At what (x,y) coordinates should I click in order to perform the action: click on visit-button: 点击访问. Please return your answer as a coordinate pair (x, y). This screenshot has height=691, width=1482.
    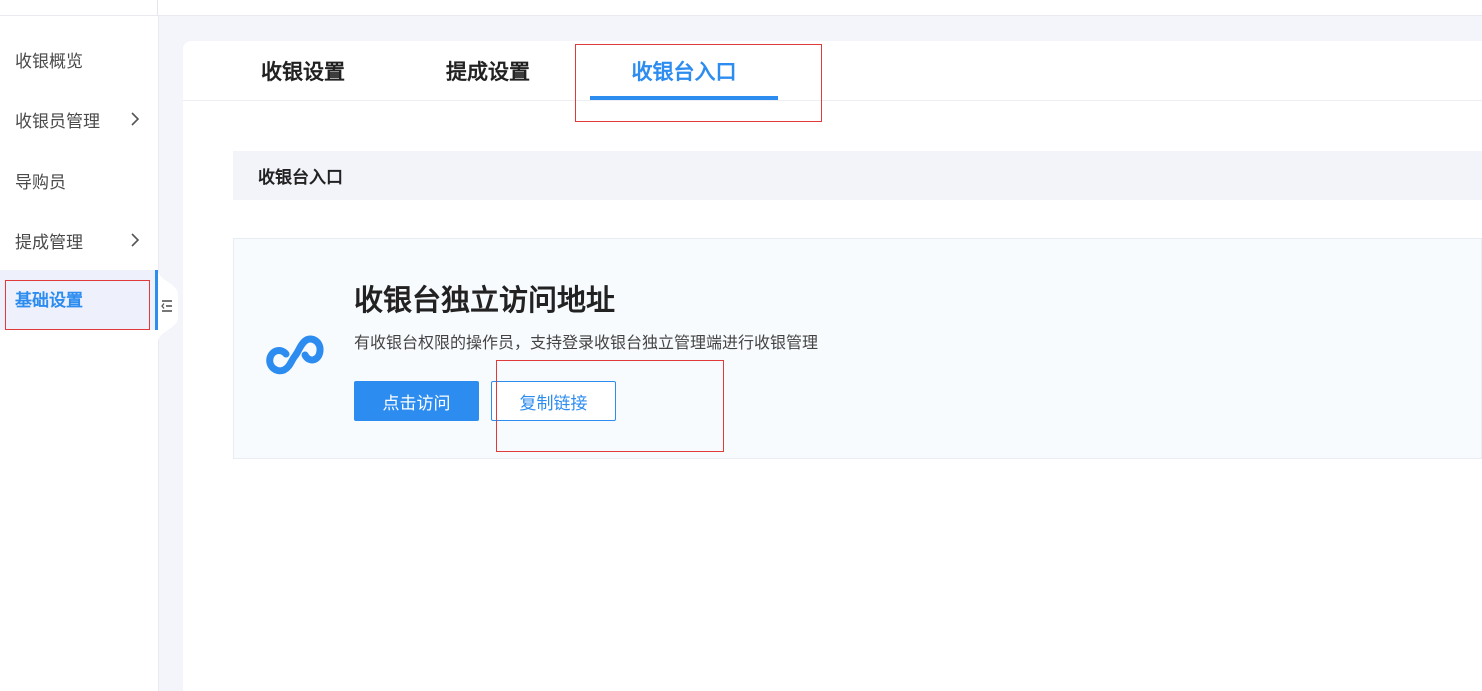
    Looking at the image, I should click on (416, 401).